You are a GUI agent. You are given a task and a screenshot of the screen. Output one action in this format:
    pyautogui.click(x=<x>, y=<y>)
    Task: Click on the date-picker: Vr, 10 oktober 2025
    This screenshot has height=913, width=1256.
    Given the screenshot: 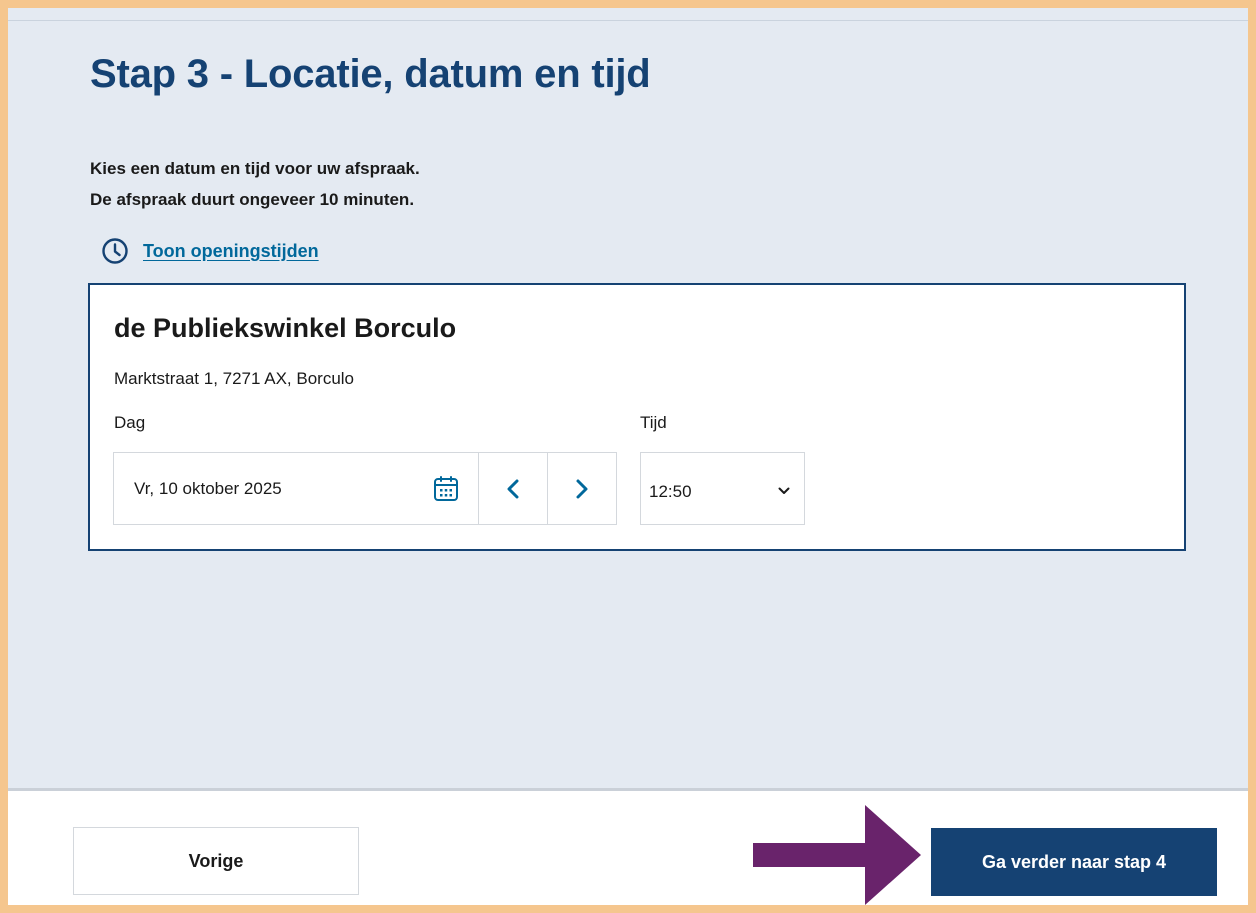 What is the action you would take?
    pyautogui.click(x=365, y=488)
    